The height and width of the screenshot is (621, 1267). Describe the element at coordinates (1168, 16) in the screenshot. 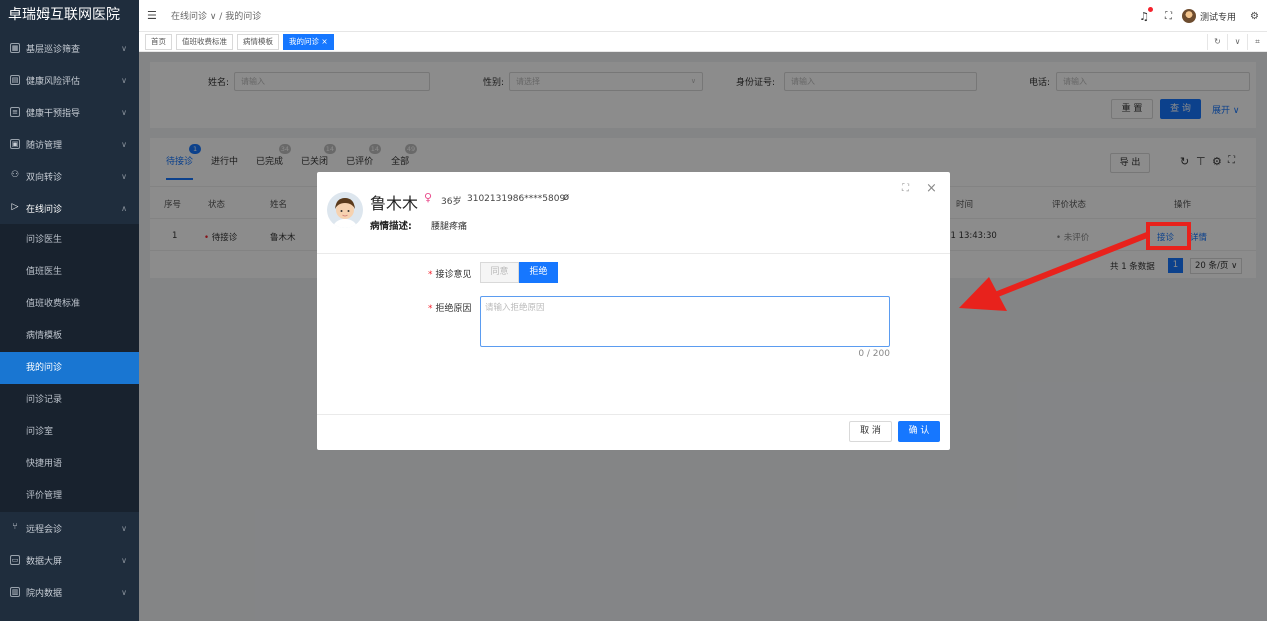

I see `fullscreen-icon: ⛶` at that location.